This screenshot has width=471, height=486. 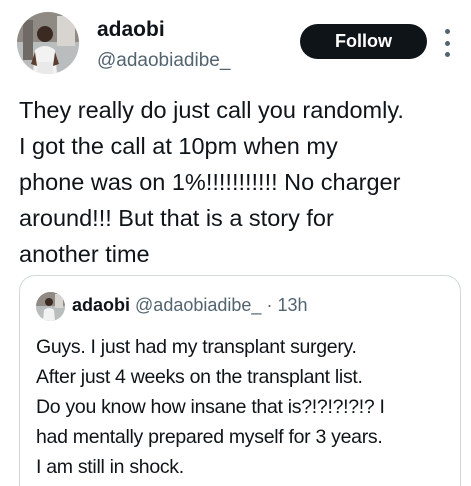 What do you see at coordinates (101, 305) in the screenshot?
I see `quoted-author-display-name: adaobi` at bounding box center [101, 305].